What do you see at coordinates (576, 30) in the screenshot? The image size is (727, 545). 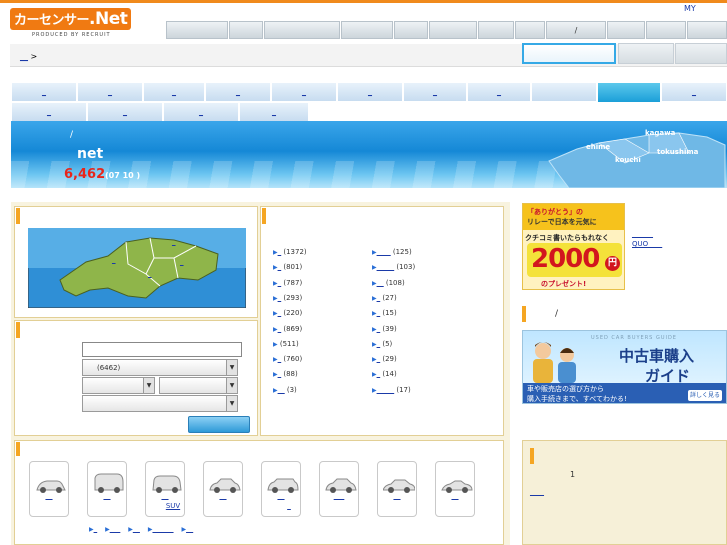 I see `nav-button-9: /` at bounding box center [576, 30].